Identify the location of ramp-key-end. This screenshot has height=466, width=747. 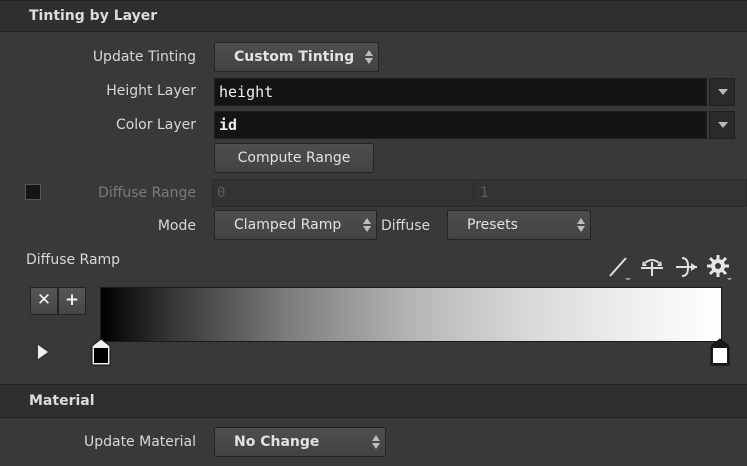
(720, 352).